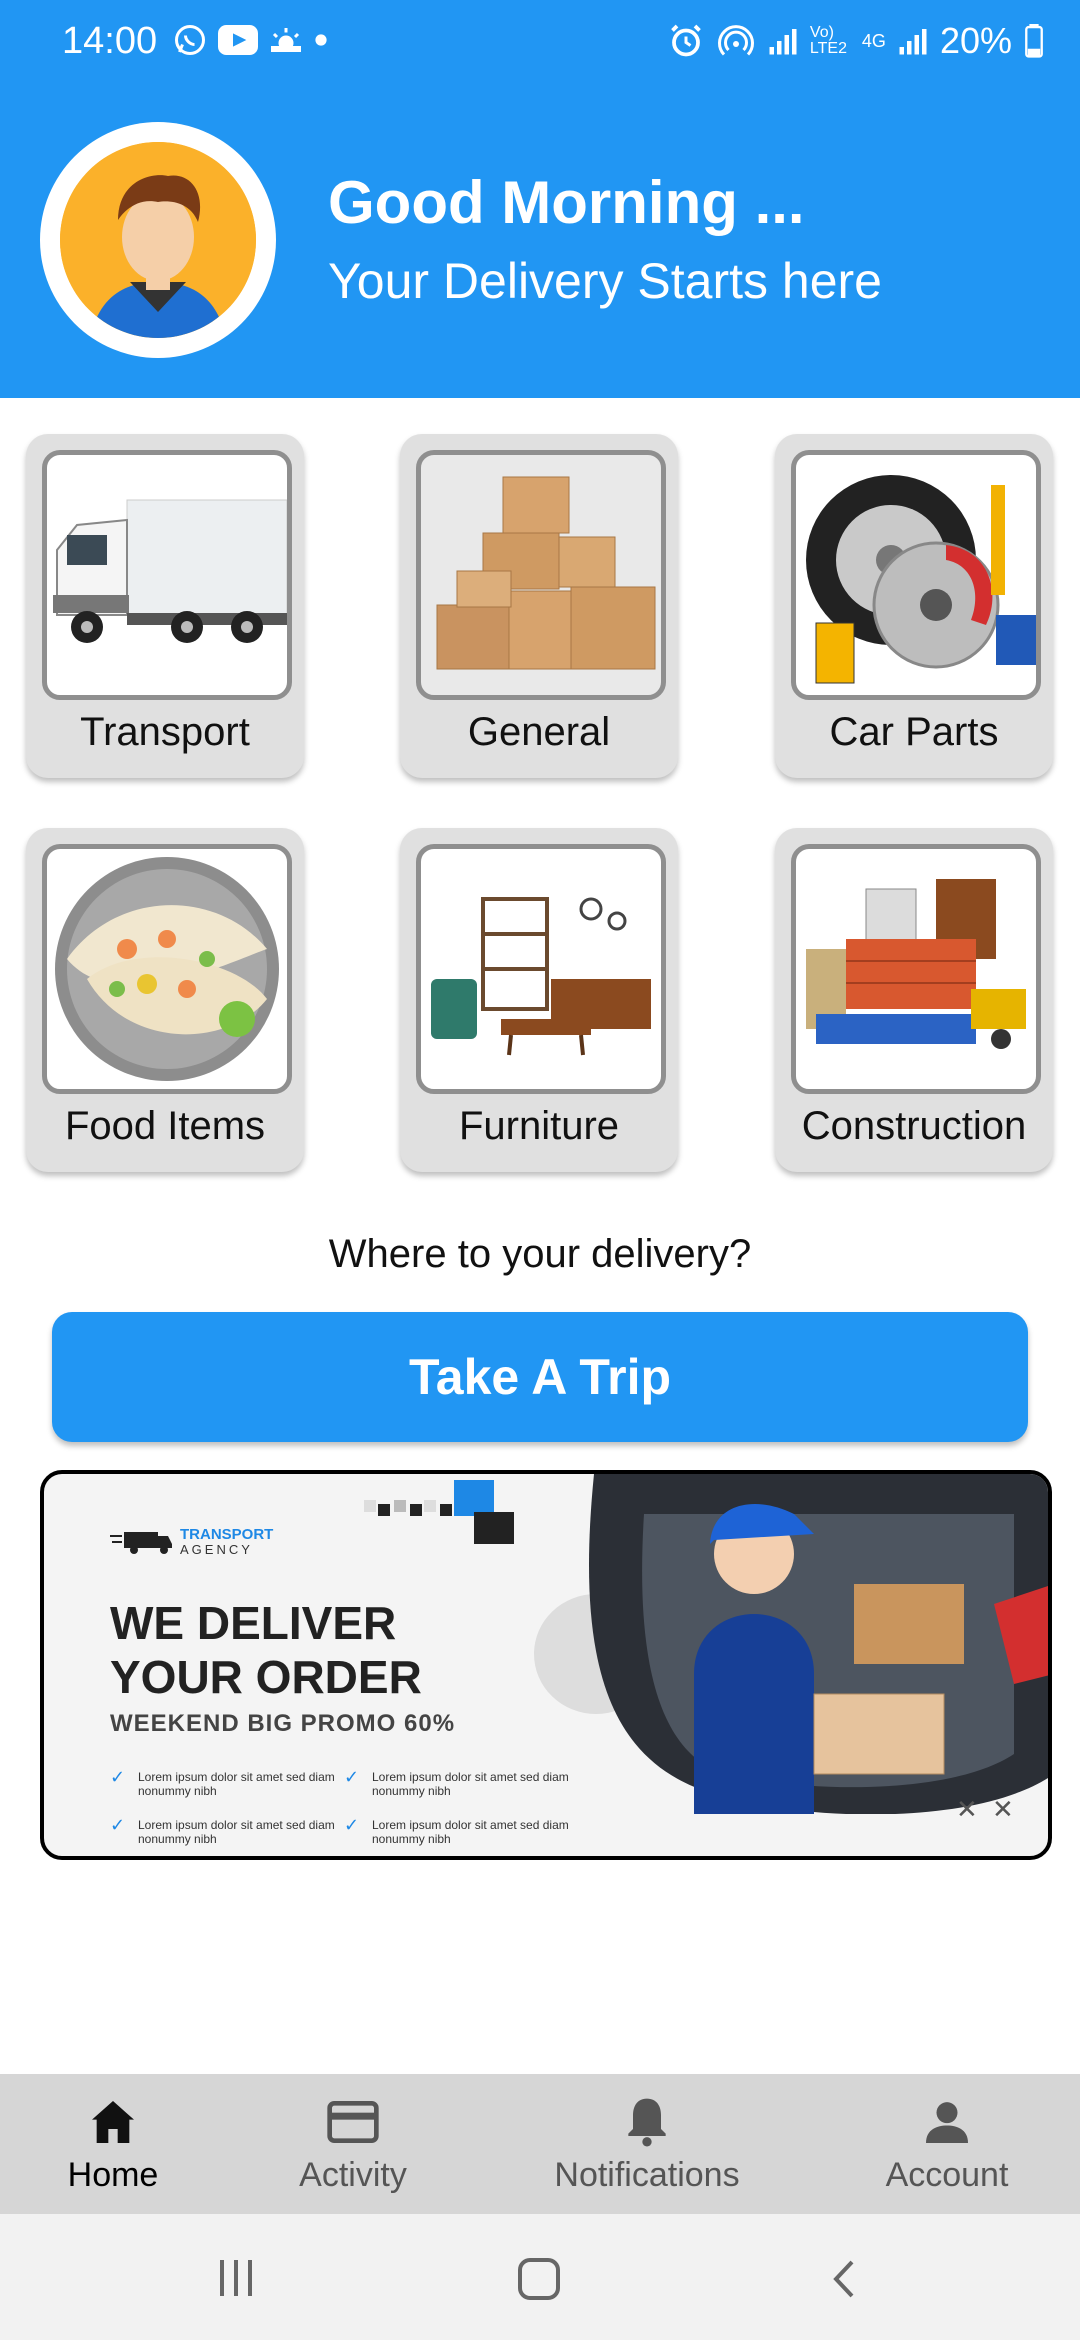  I want to click on nav-account: Account, so click(947, 2144).